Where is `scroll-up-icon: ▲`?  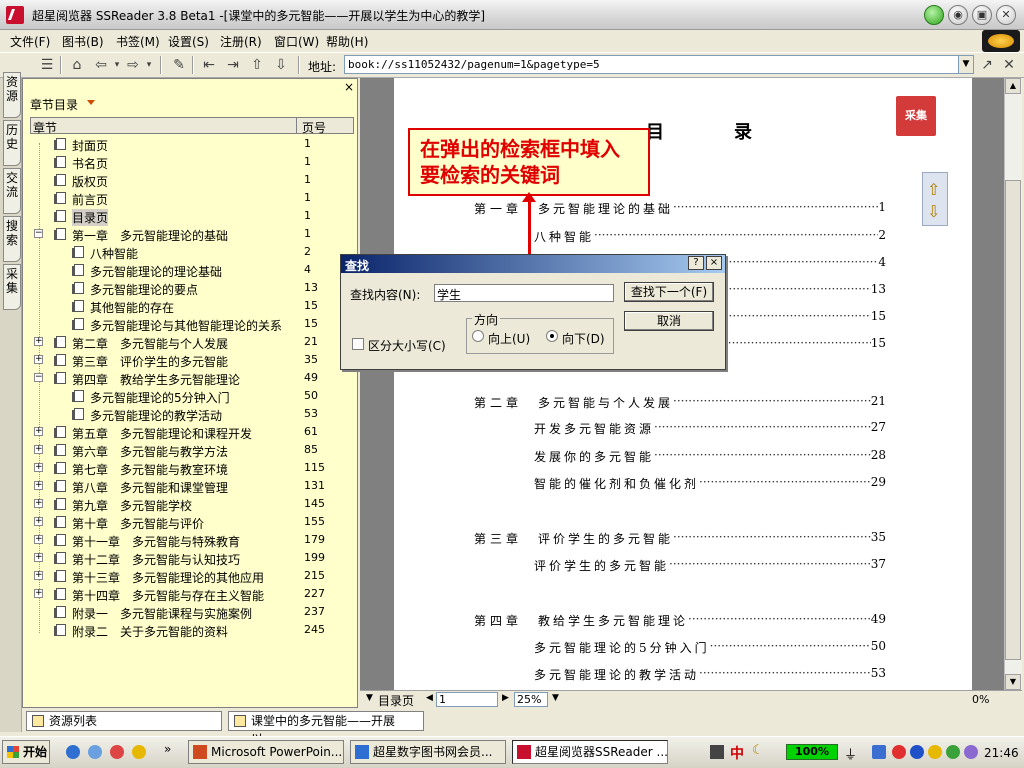 scroll-up-icon: ▲ is located at coordinates (1013, 86).